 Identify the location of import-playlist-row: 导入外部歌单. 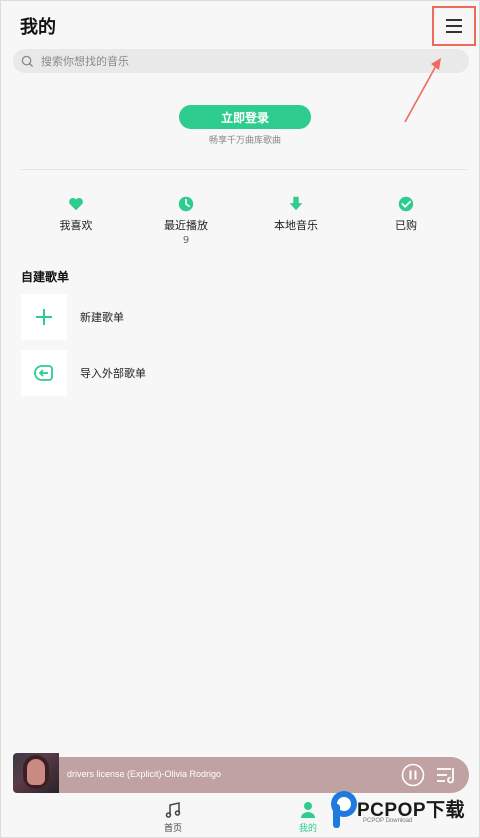
(241, 373).